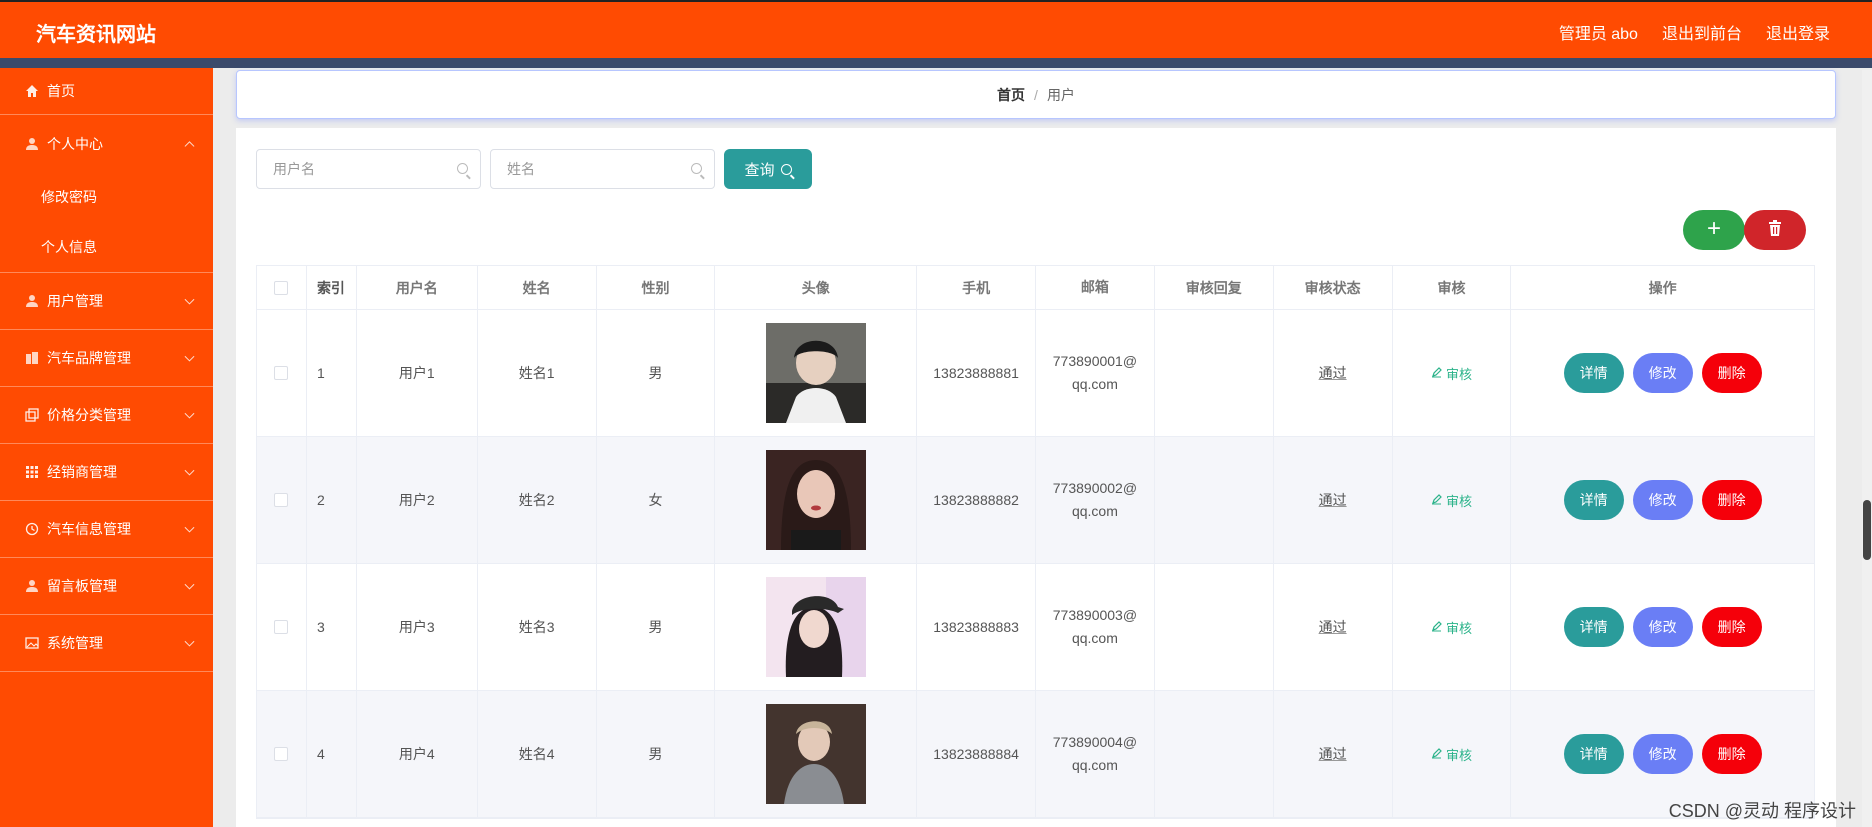  What do you see at coordinates (106, 301) in the screenshot?
I see `sidebar-item-user-management: 用户管理` at bounding box center [106, 301].